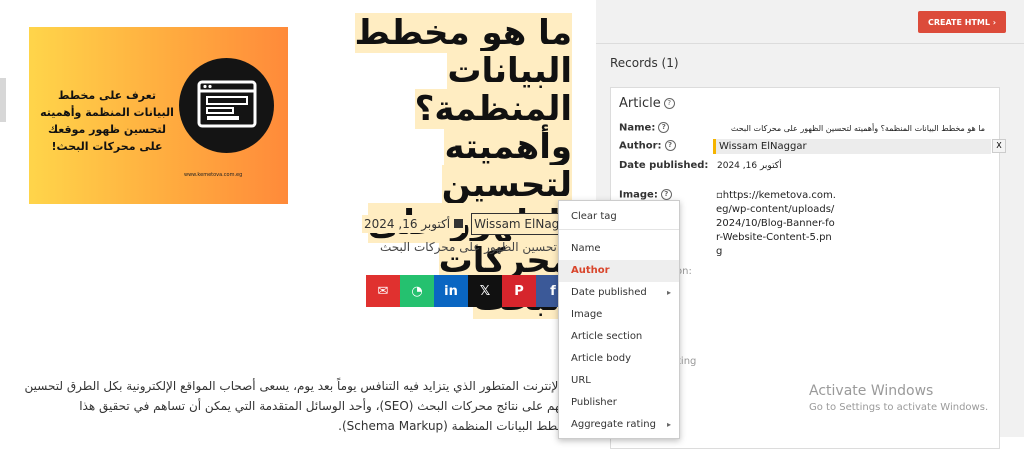 The width and height of the screenshot is (1024, 449). What do you see at coordinates (994, 22) in the screenshot?
I see `chevron-right-icon: ›` at bounding box center [994, 22].